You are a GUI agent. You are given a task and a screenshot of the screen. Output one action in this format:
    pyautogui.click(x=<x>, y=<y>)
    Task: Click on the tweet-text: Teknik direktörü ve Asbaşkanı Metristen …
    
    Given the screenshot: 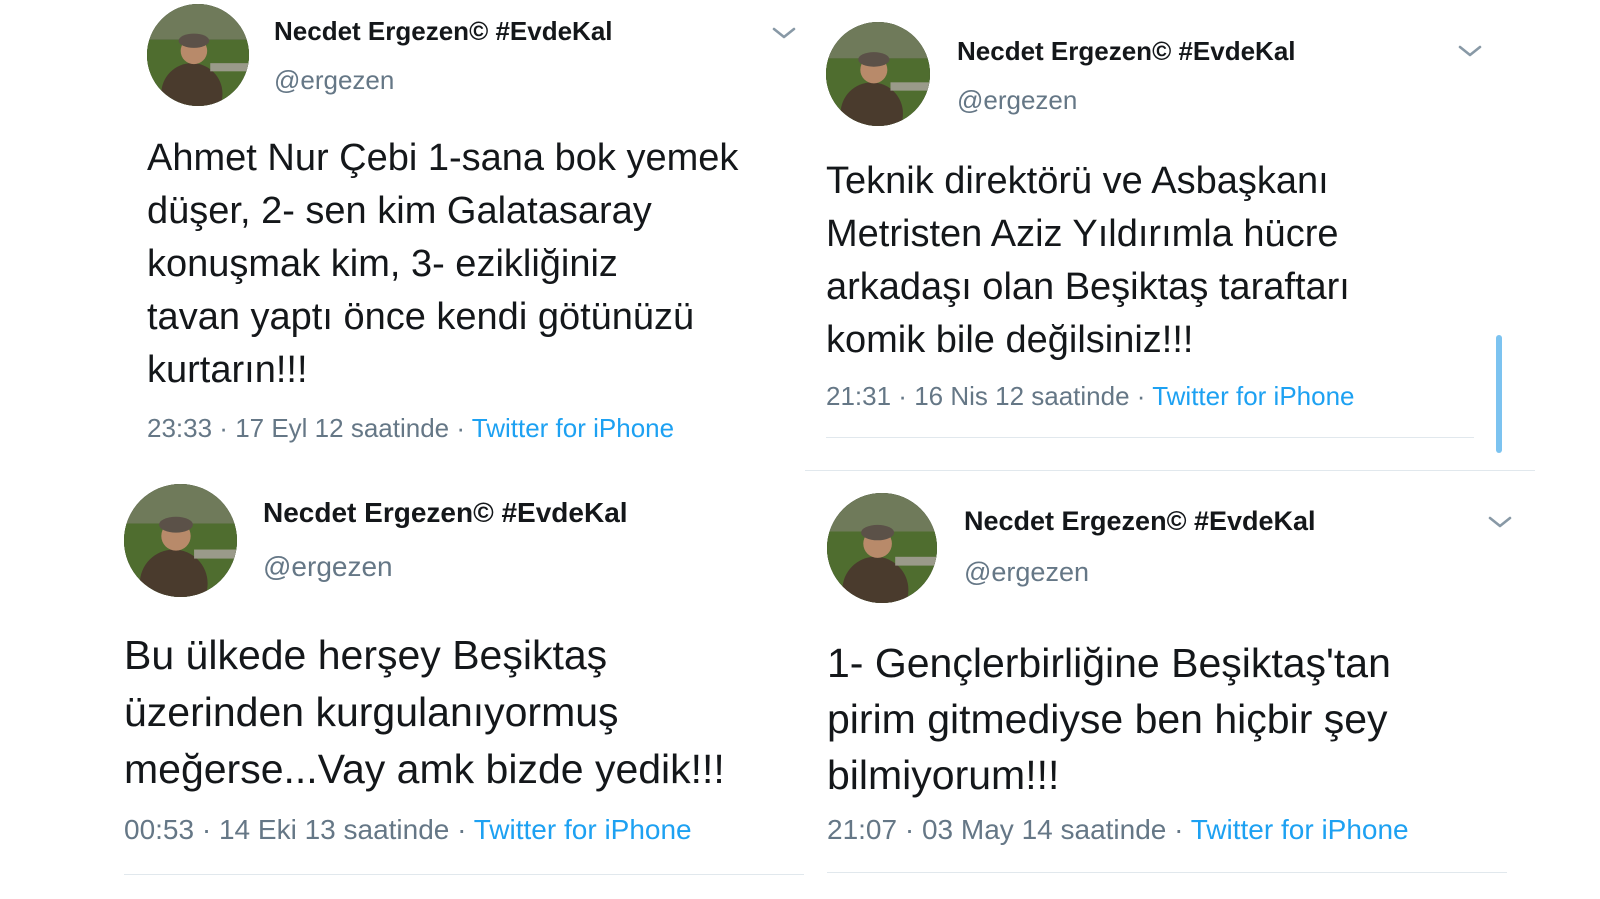 What is the action you would take?
    pyautogui.click(x=1088, y=261)
    